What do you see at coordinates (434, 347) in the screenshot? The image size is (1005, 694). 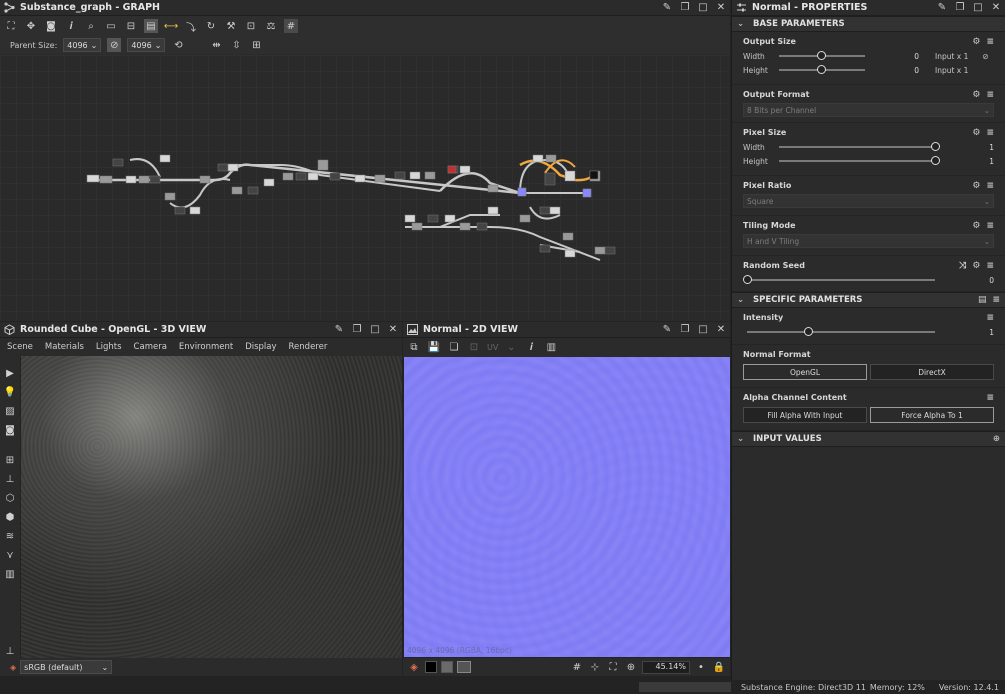 I see `save-icon: 💾` at bounding box center [434, 347].